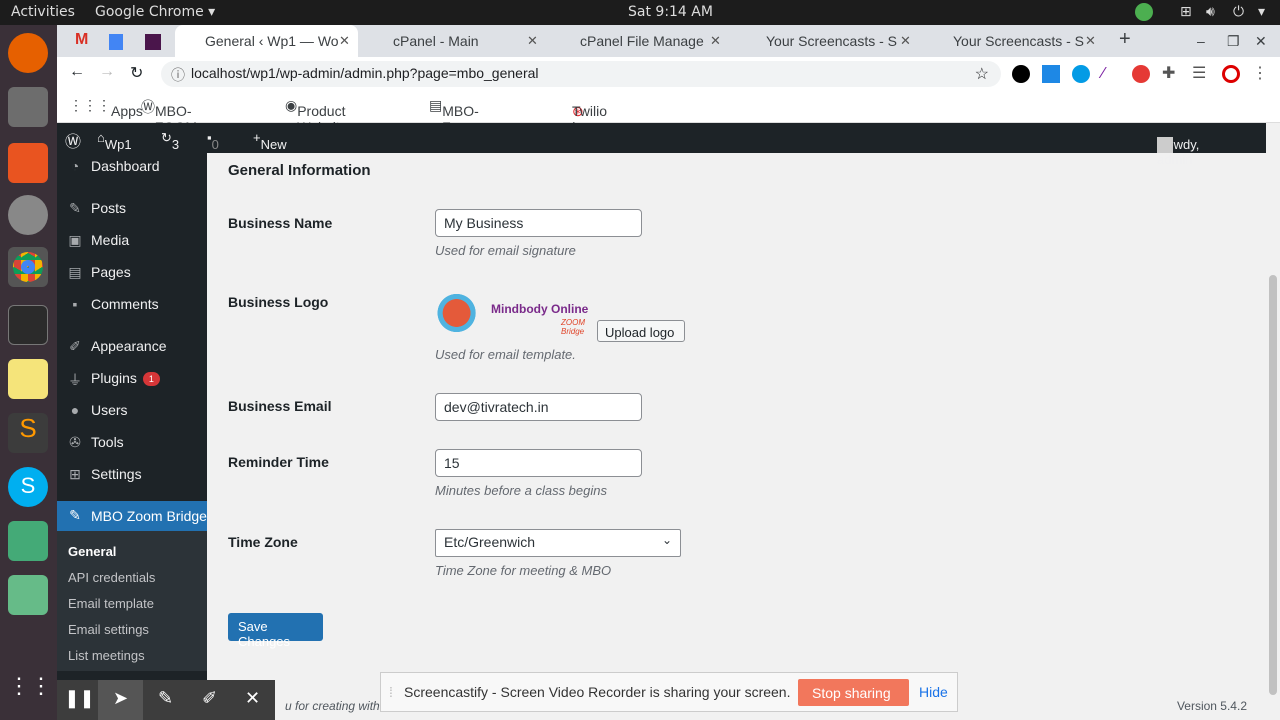 The width and height of the screenshot is (1280, 720). Describe the element at coordinates (106, 655) in the screenshot. I see `submenu-list-meetings: List meetings` at that location.